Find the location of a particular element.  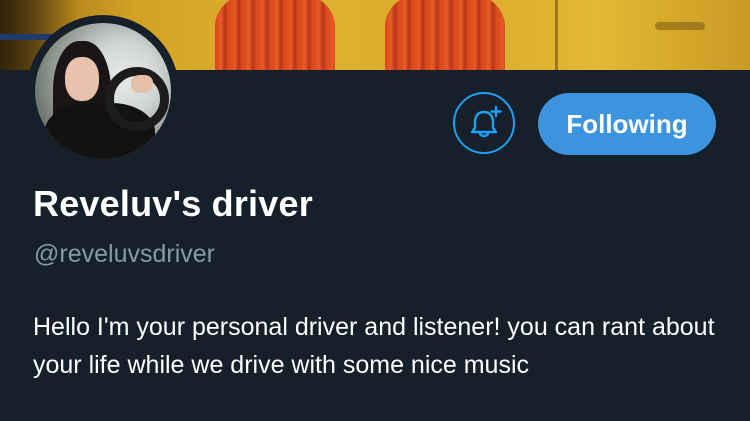

banner-panel-line is located at coordinates (556, 35).